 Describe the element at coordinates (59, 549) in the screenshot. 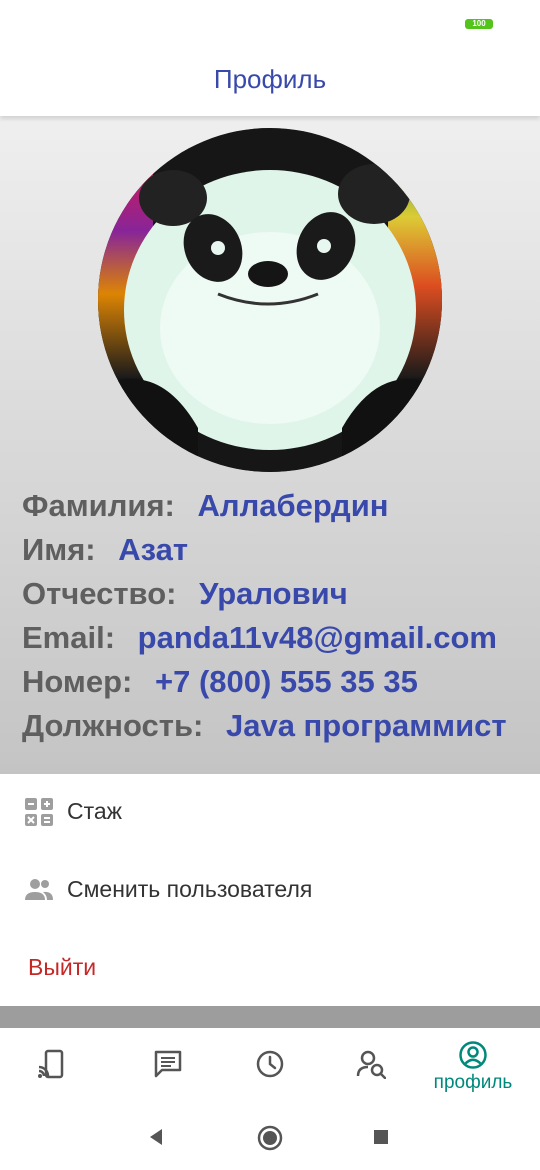

I see `info-label: Имя:` at that location.